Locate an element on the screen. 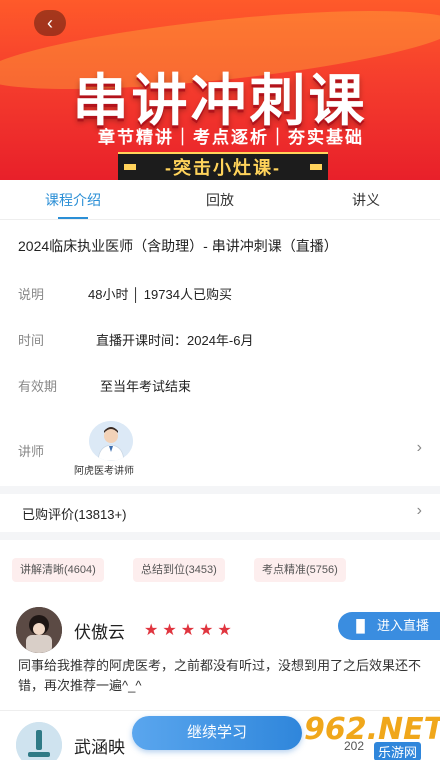 The width and height of the screenshot is (440, 760). course-title: 2024临床执业医师（含助理）- 串讲冲刺课（直播） is located at coordinates (178, 246).